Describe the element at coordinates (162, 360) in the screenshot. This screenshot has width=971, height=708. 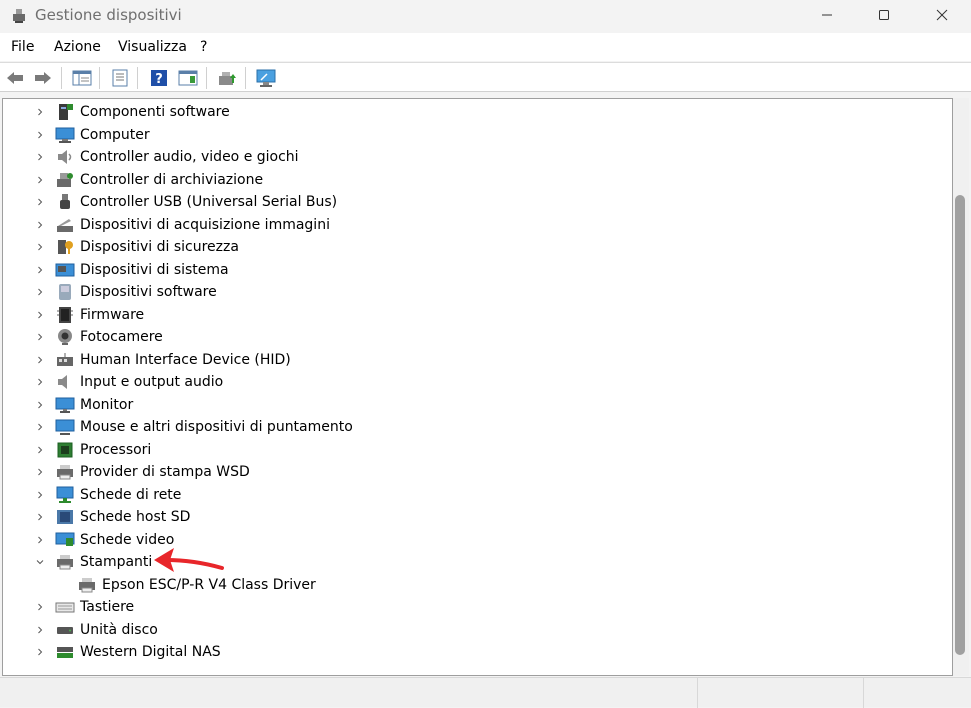
I see `tree-category: Human Interface Device (HID)` at that location.